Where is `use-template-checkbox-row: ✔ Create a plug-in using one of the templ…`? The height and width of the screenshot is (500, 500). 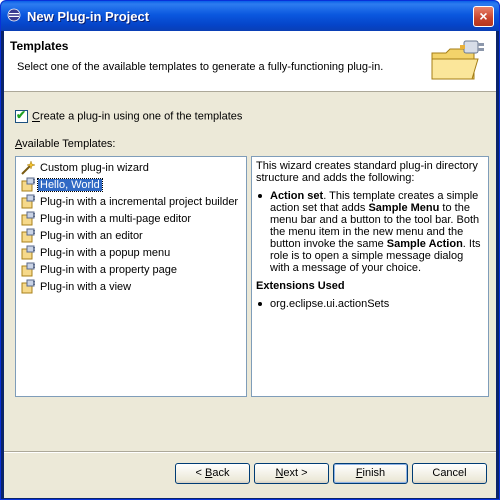
use-template-checkbox-row: ✔ Create a plug-in using one of the templ… is located at coordinates (128, 116).